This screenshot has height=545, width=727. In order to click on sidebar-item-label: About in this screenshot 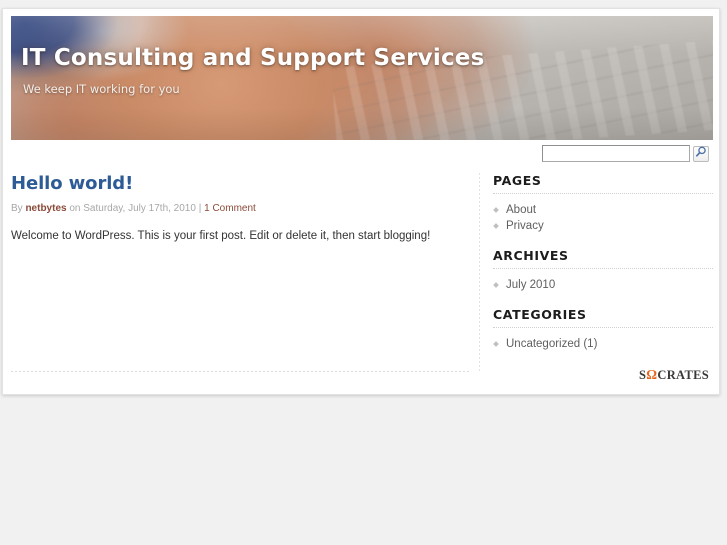, I will do `click(521, 210)`.